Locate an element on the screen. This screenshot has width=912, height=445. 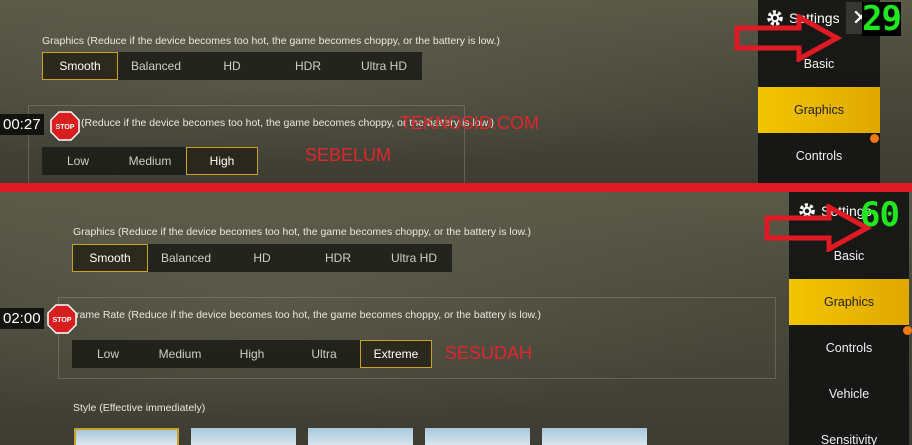
sidebar-item-sensitivity: Sensitivity is located at coordinates (849, 431).